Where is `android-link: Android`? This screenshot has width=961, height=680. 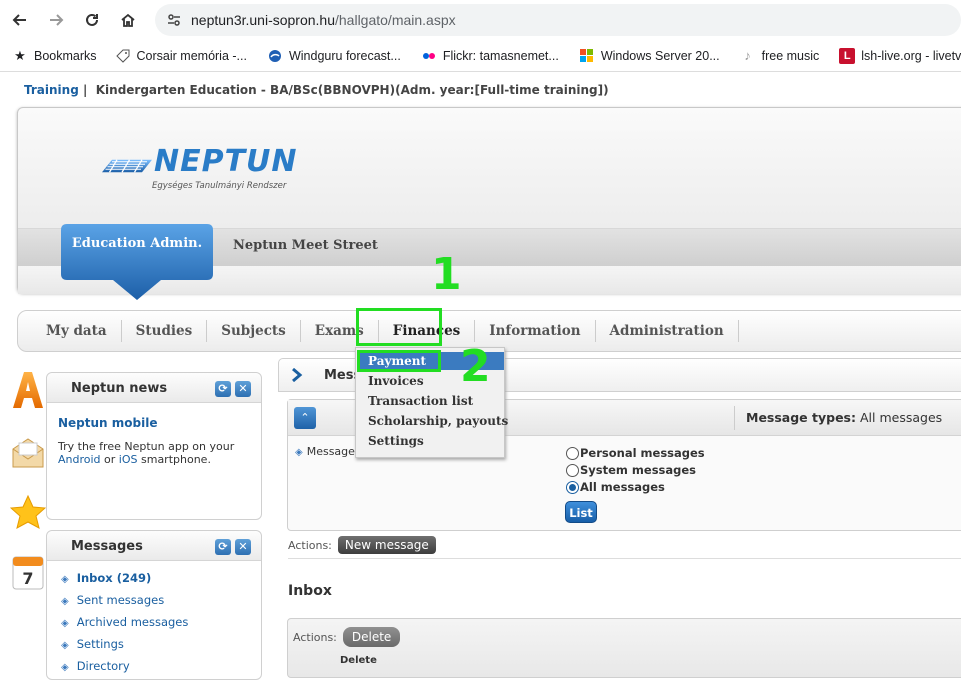
android-link: Android is located at coordinates (79, 459).